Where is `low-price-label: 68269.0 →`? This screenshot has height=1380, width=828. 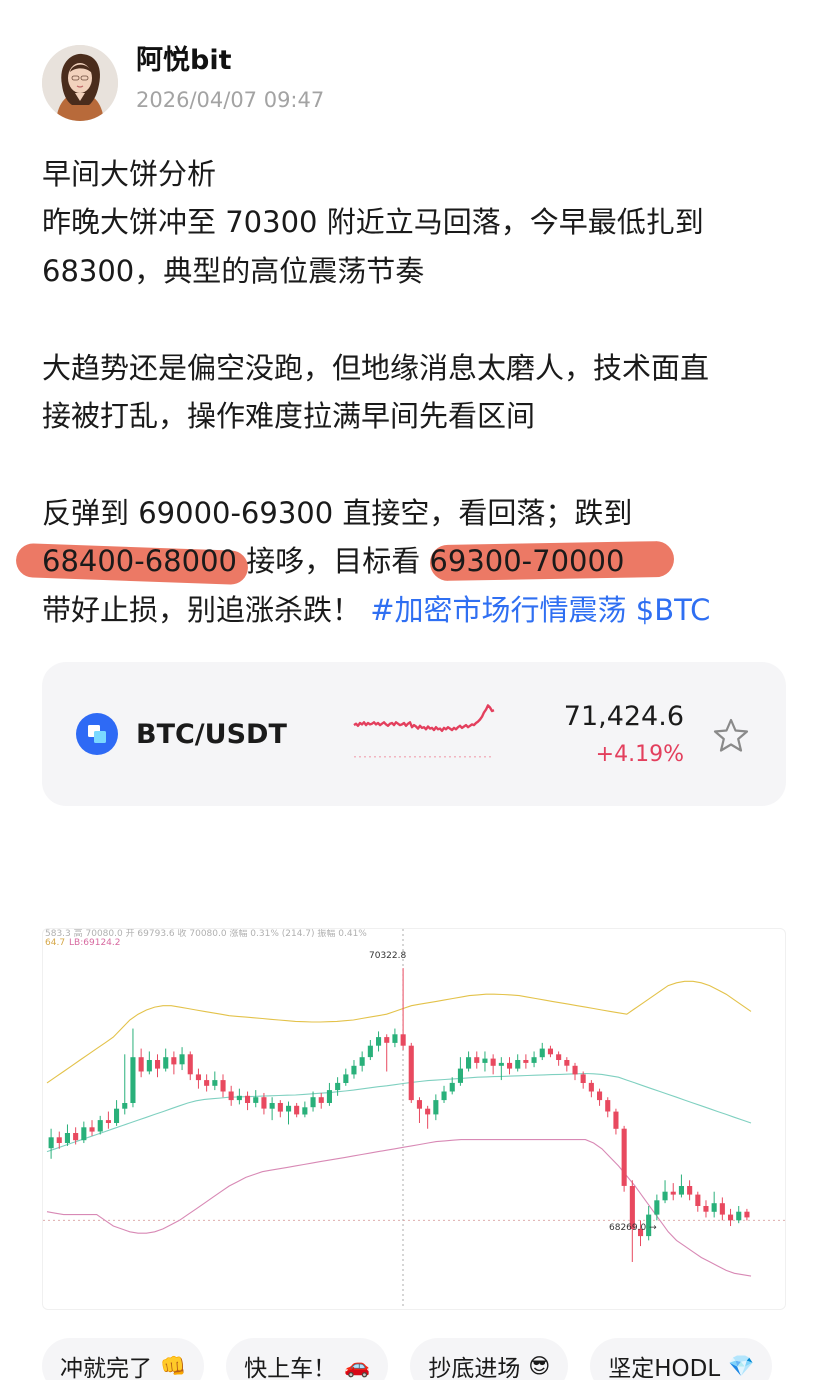 low-price-label: 68269.0 → is located at coordinates (633, 1228).